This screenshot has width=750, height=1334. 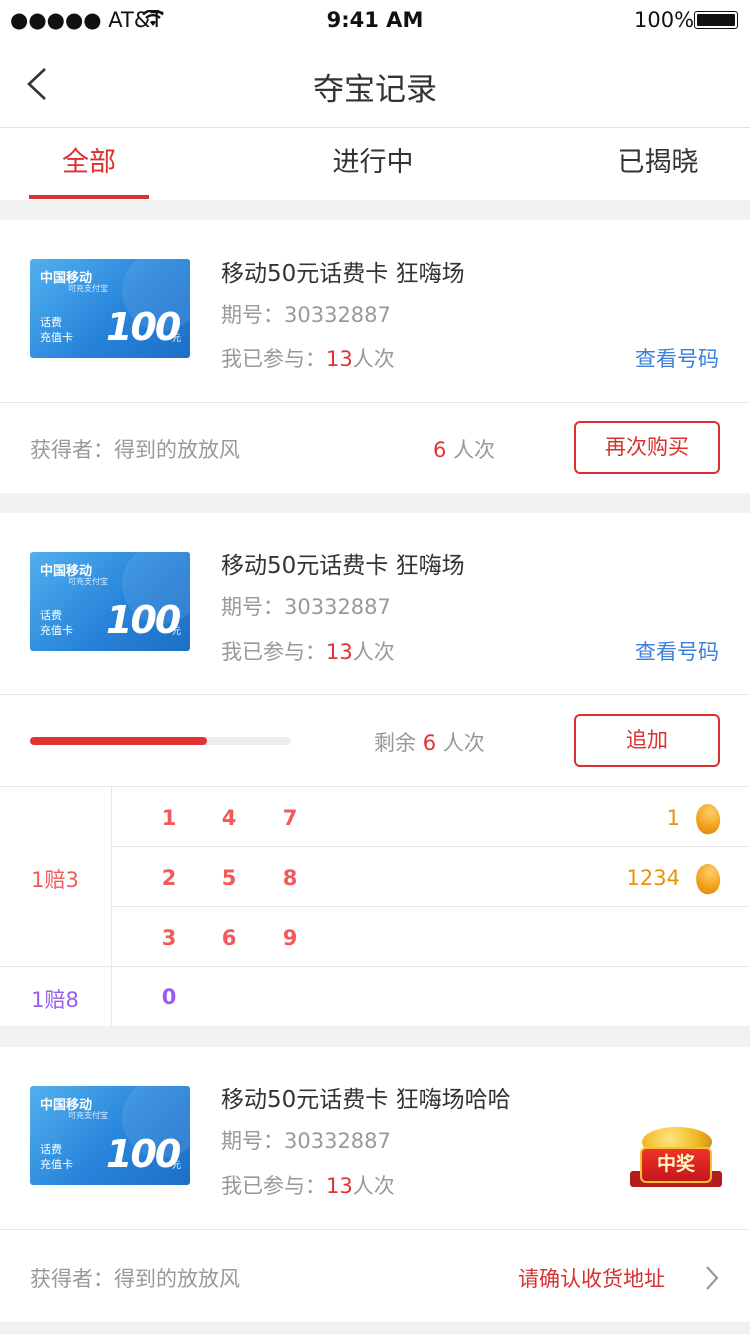 I want to click on number-cell: 7, so click(x=290, y=818).